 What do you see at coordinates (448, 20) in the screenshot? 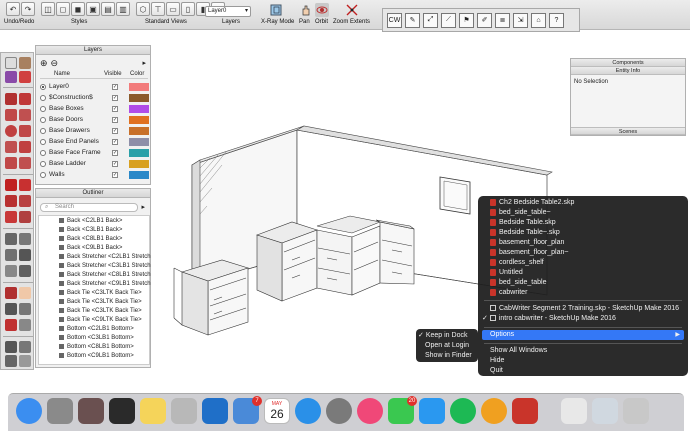
I see `ruler-icon: ⟋` at bounding box center [448, 20].